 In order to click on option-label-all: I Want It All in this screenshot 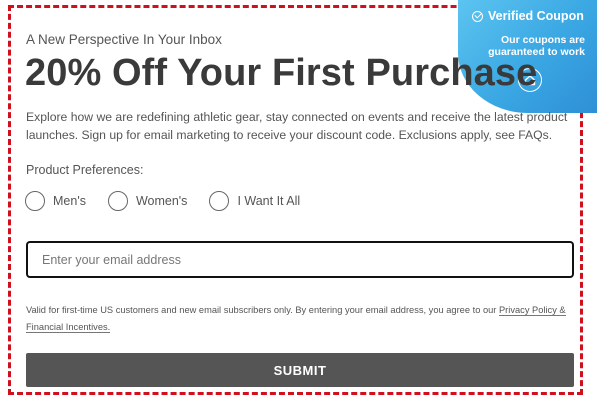, I will do `click(269, 201)`.